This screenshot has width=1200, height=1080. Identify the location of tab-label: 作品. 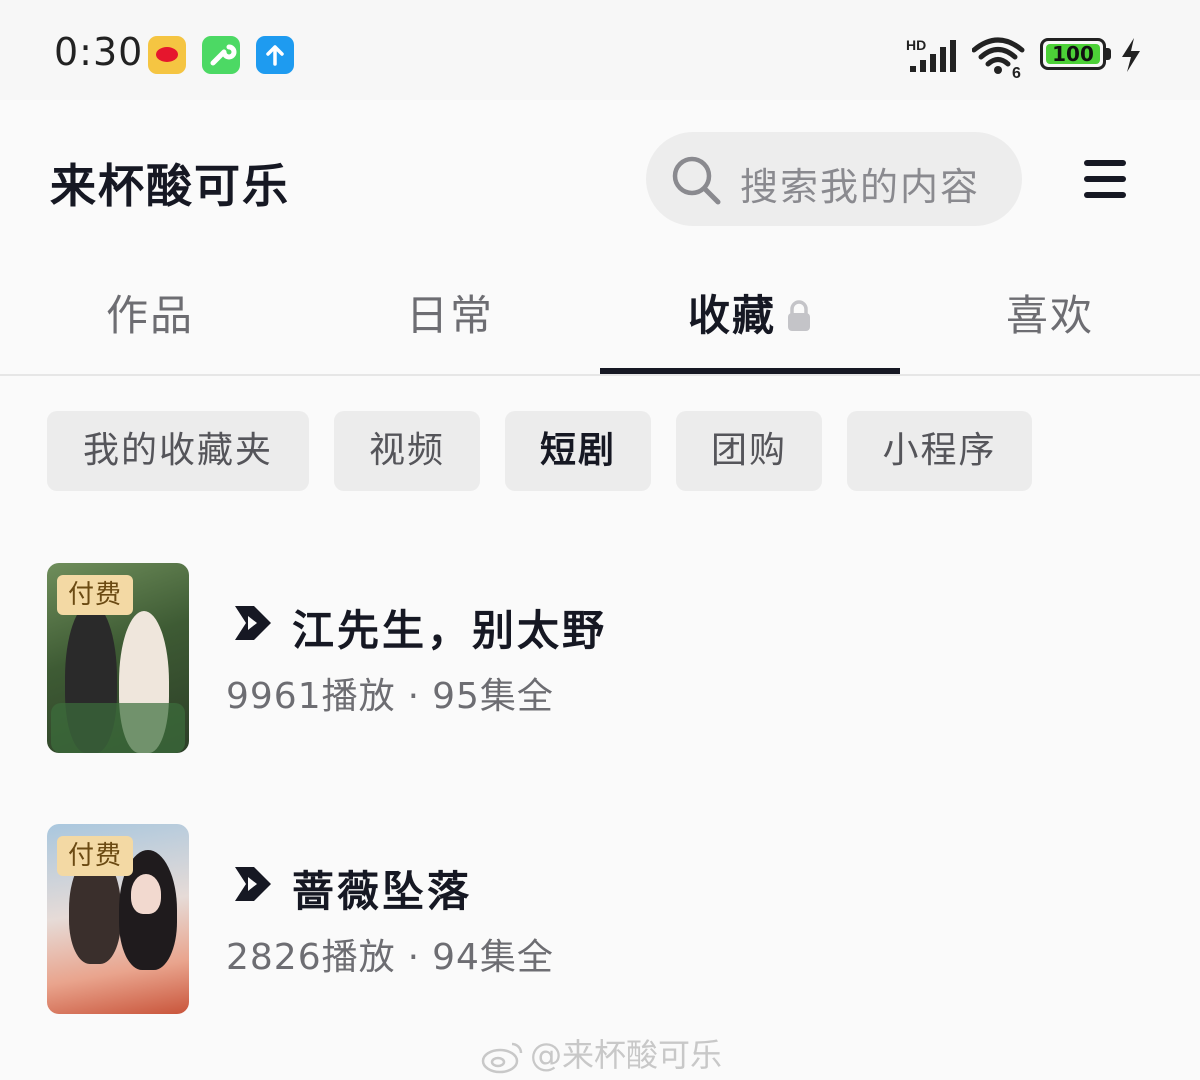
(149, 315).